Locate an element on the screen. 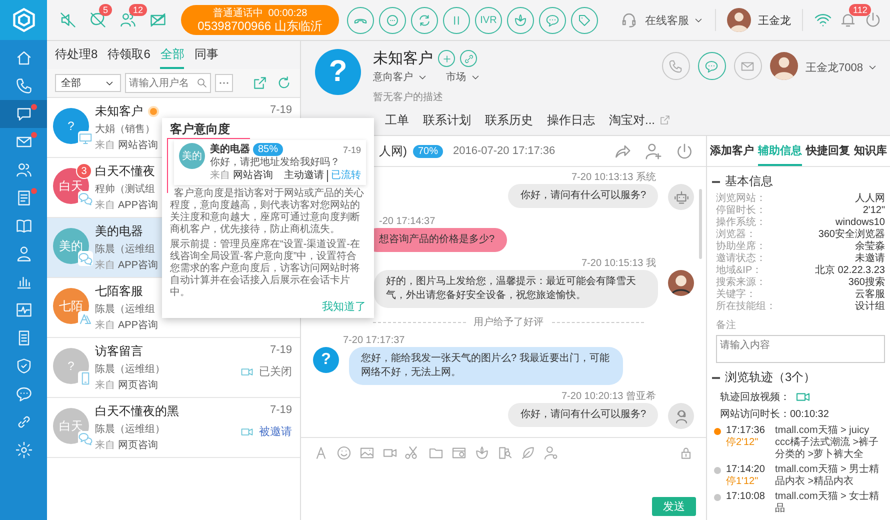 The width and height of the screenshot is (890, 520). conversation-status: 已关闭 is located at coordinates (275, 371).